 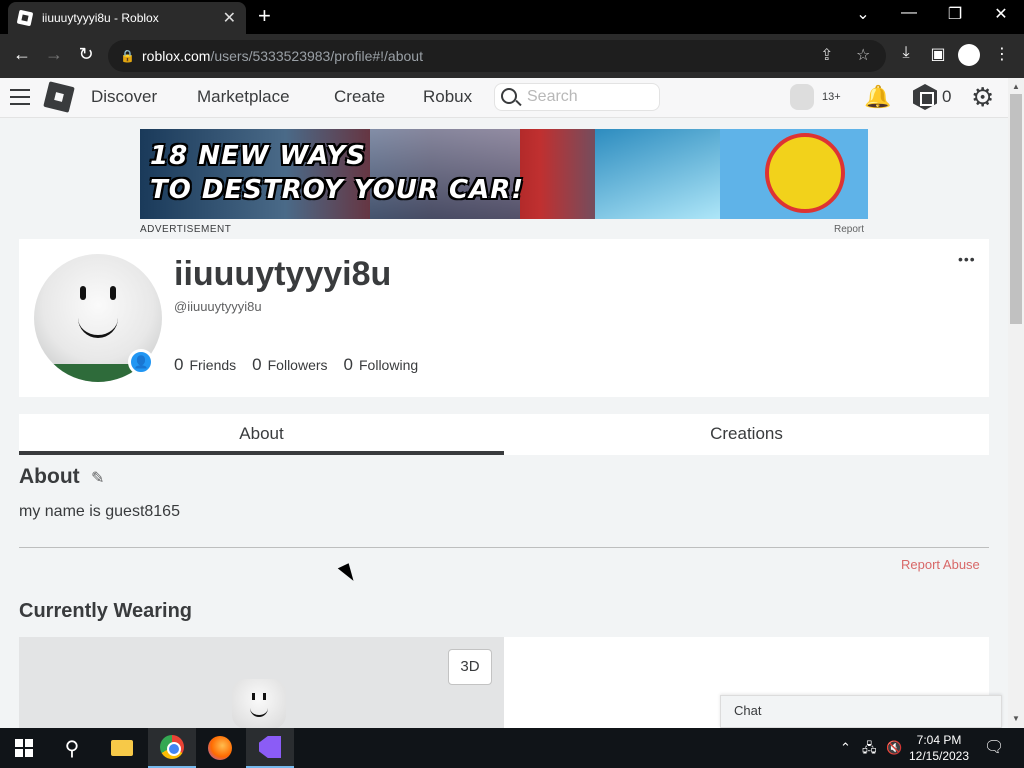 I want to click on followers-stat: 0 Followers, so click(x=289, y=365).